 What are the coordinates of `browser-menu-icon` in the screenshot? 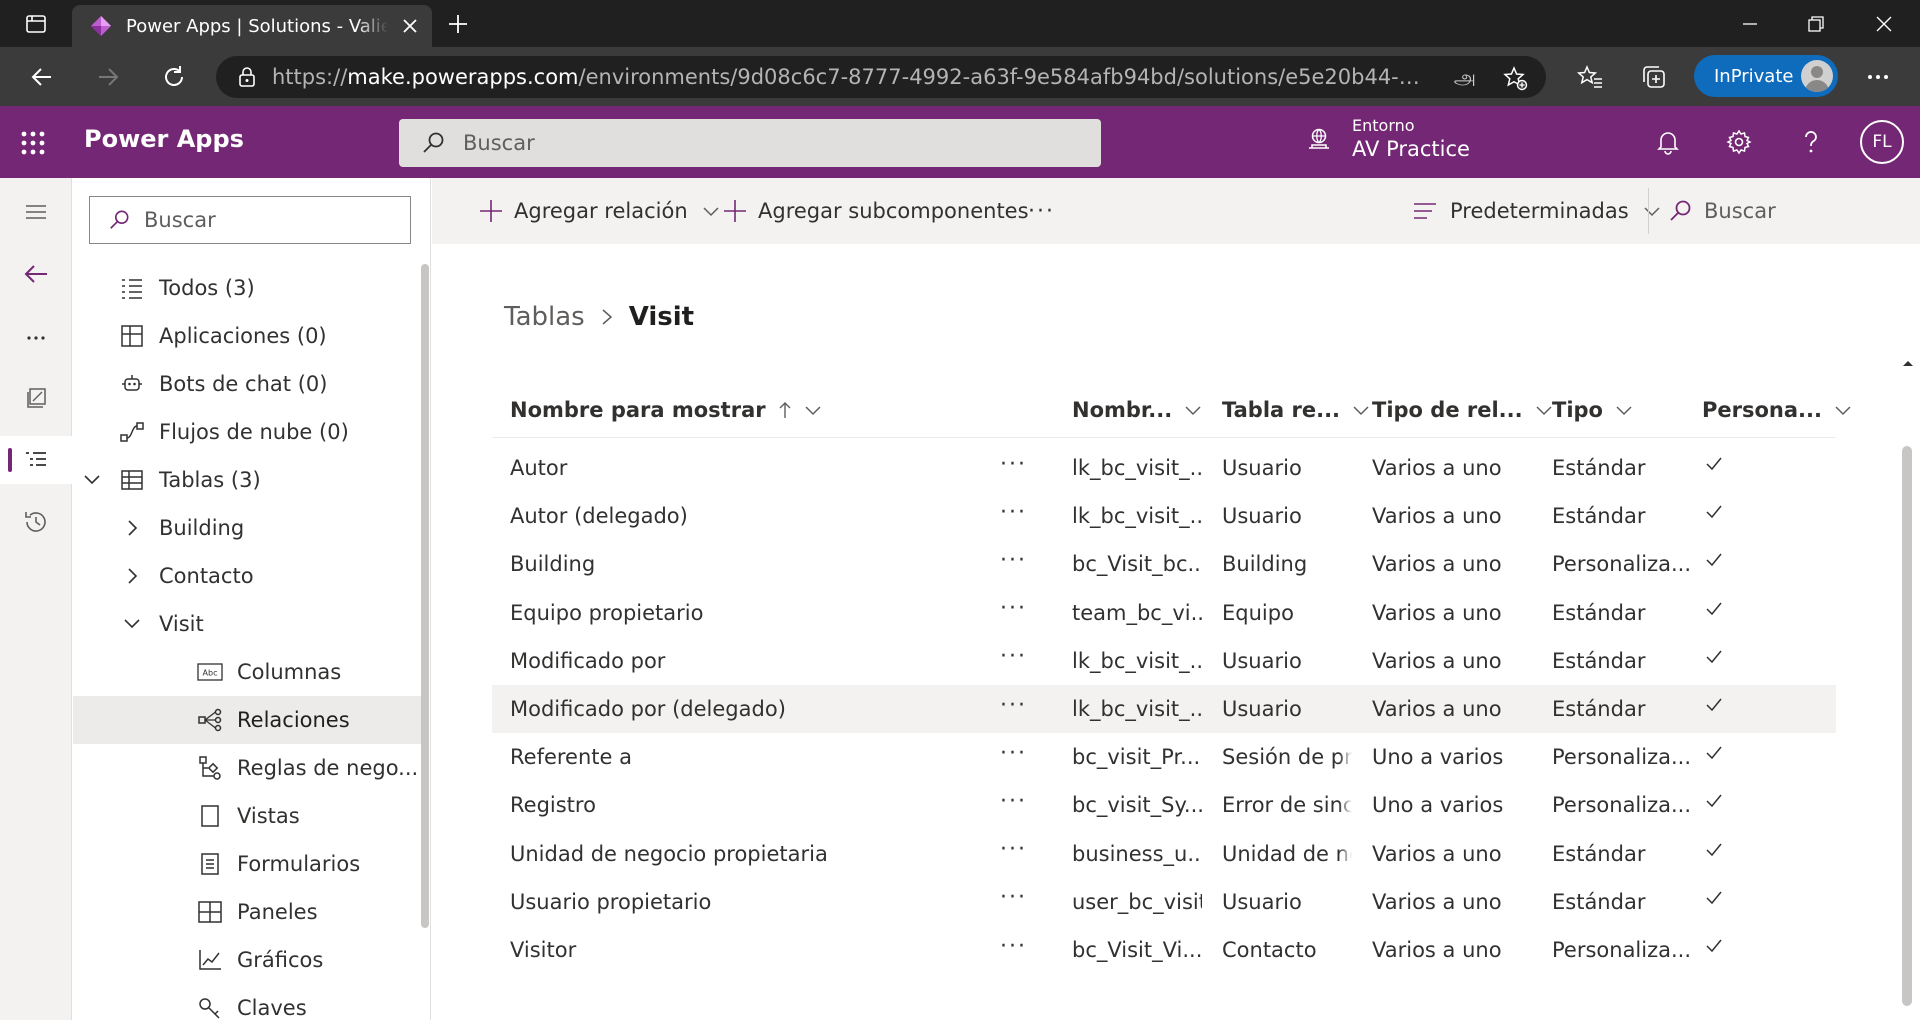 It's located at (1878, 77).